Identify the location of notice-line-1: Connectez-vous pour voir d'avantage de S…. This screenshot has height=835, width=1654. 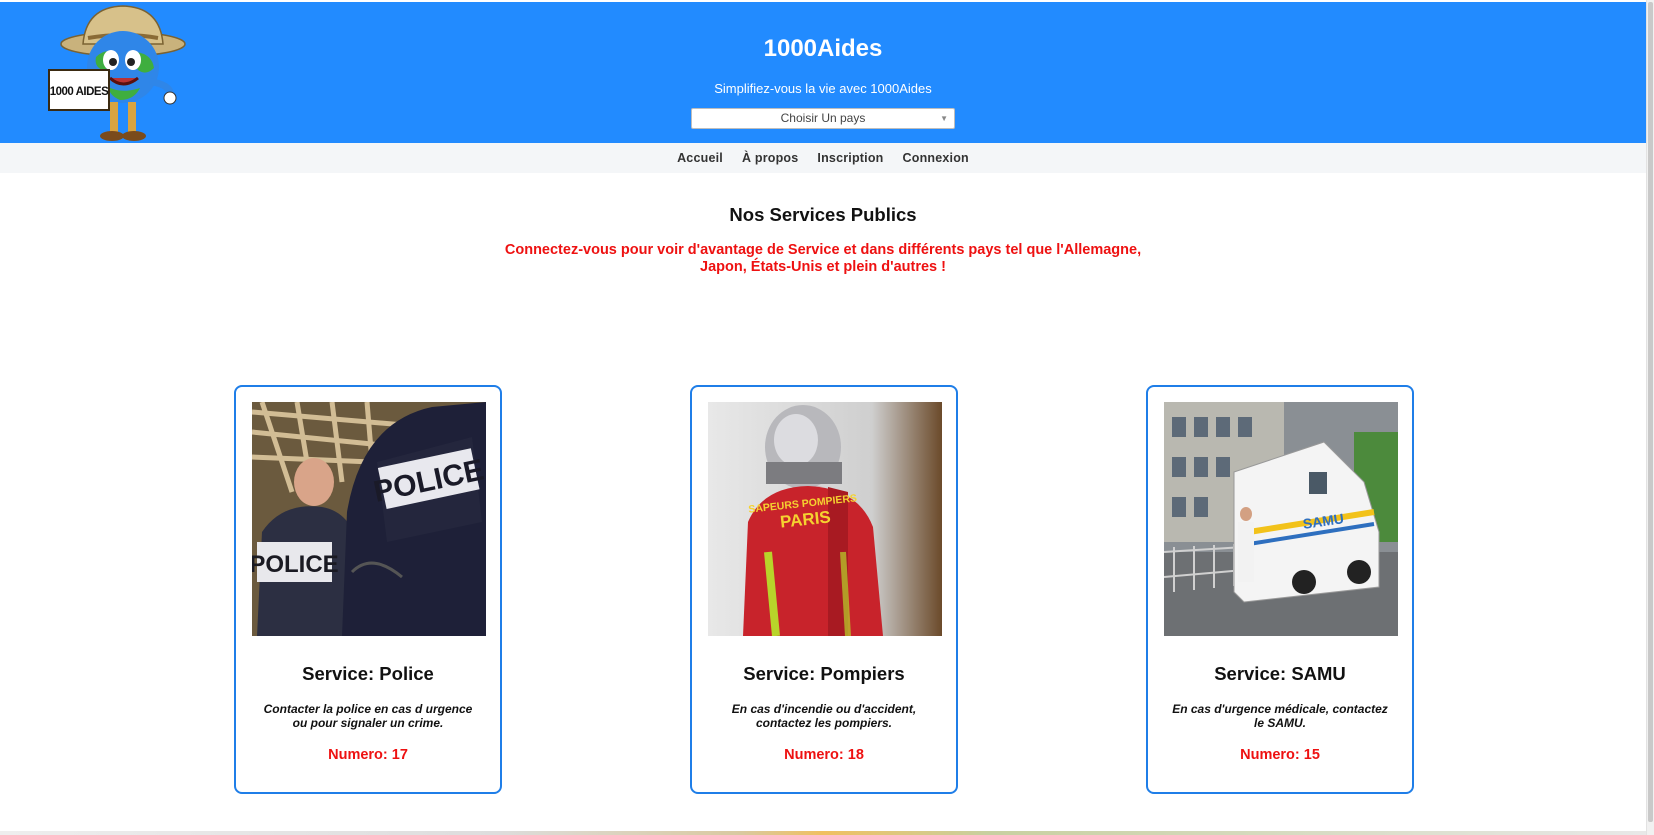
(823, 250).